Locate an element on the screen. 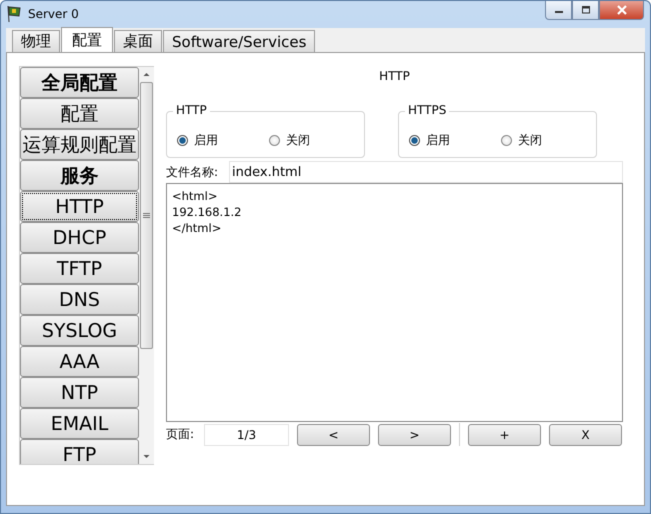 This screenshot has height=514, width=651. service-button: SYSLOG is located at coordinates (79, 330).